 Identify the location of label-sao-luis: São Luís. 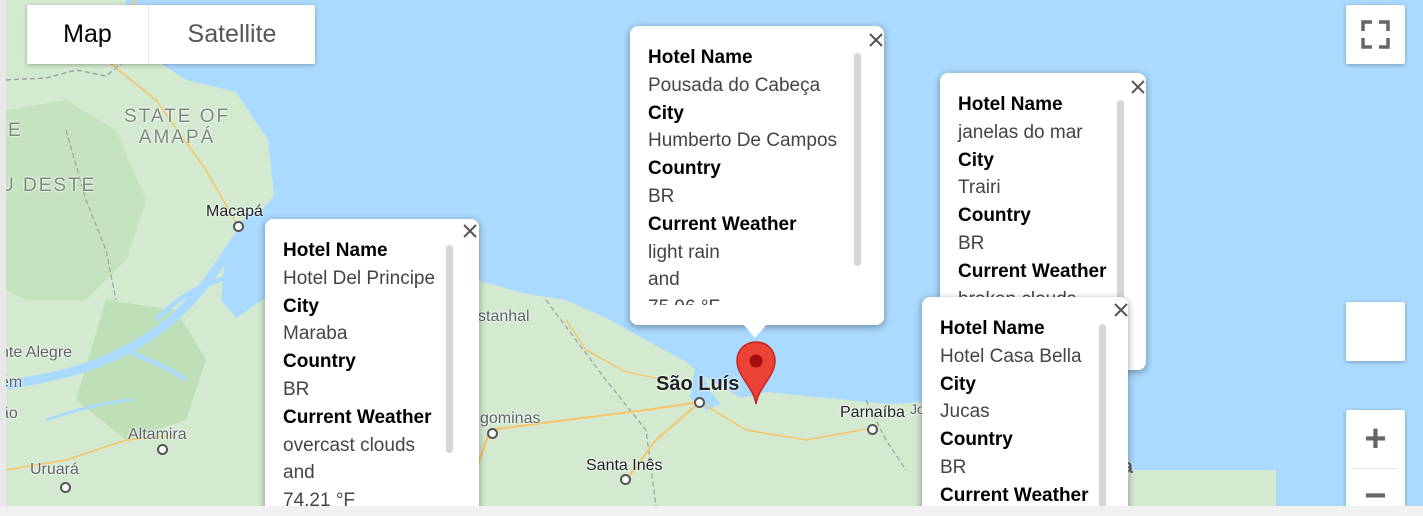
(698, 384).